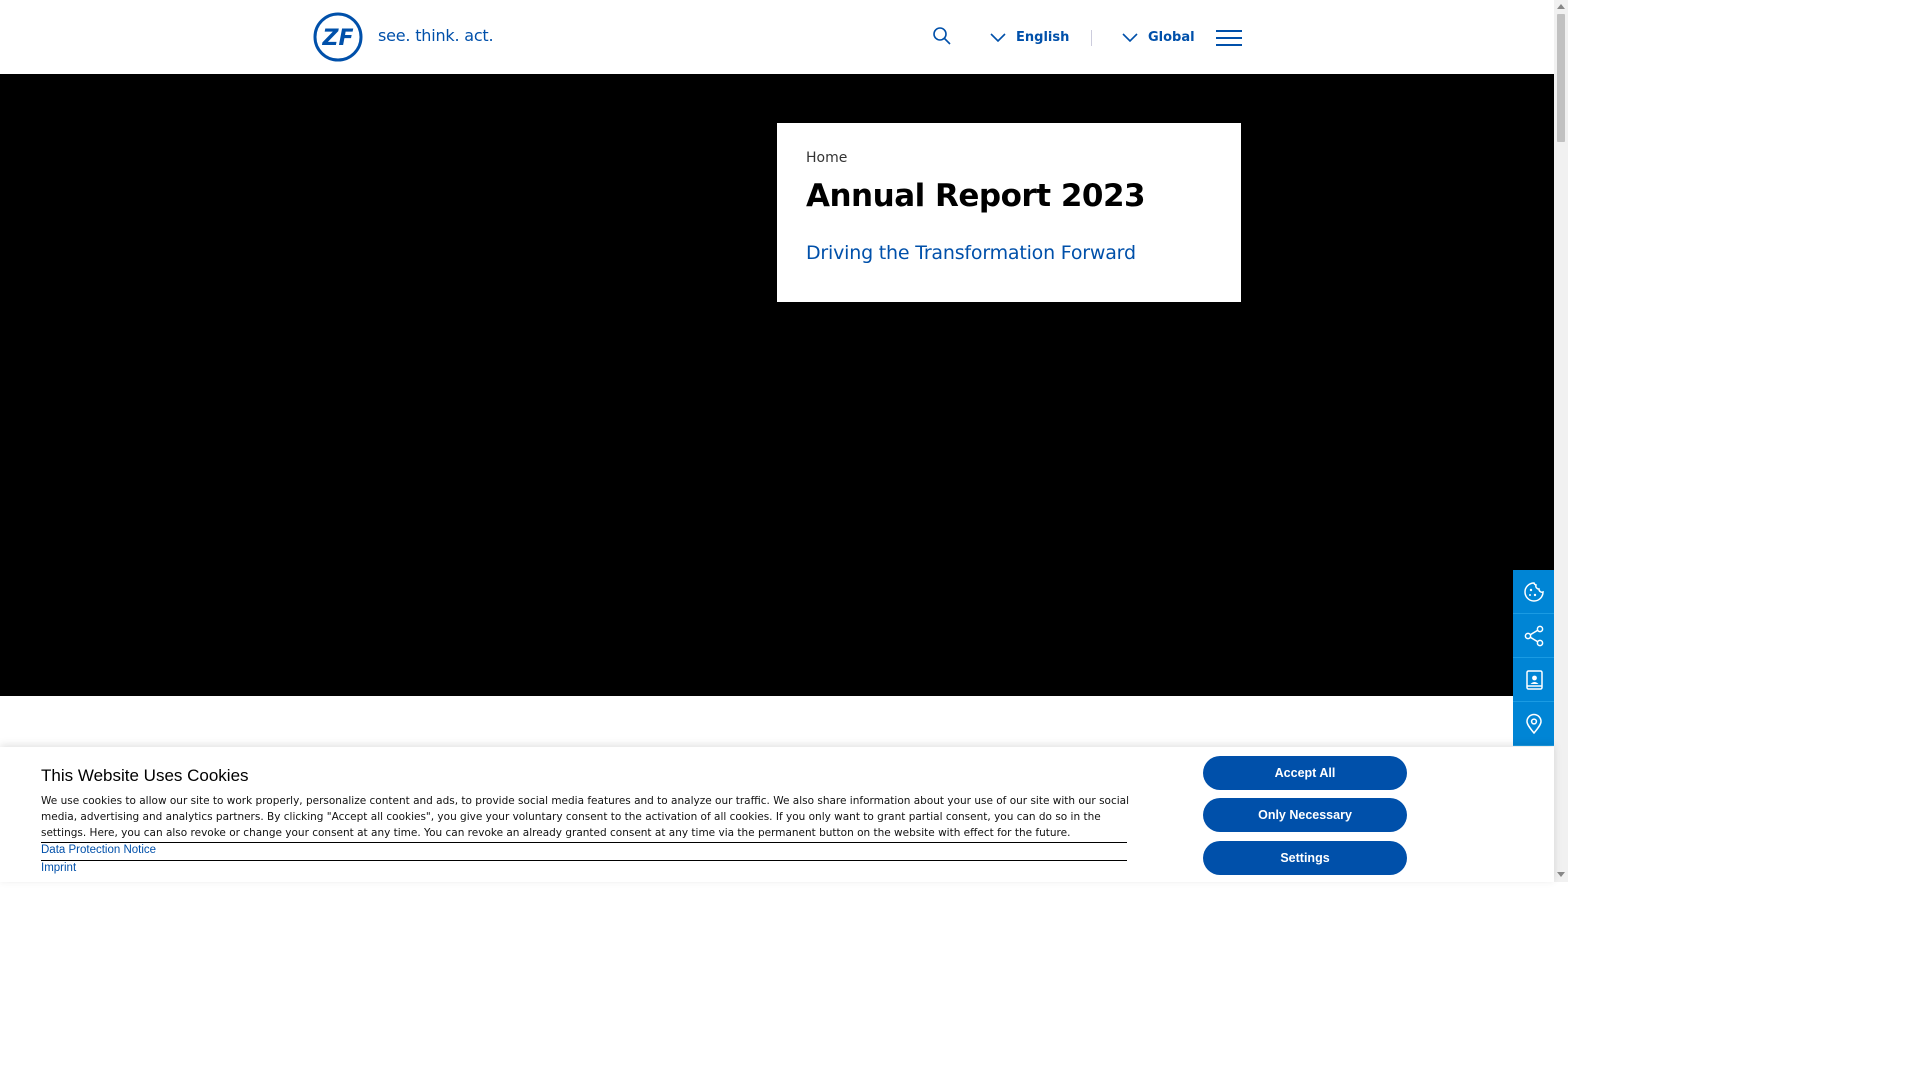 The width and height of the screenshot is (1920, 1080). I want to click on only-necessary-button: Only Necessary, so click(1305, 815).